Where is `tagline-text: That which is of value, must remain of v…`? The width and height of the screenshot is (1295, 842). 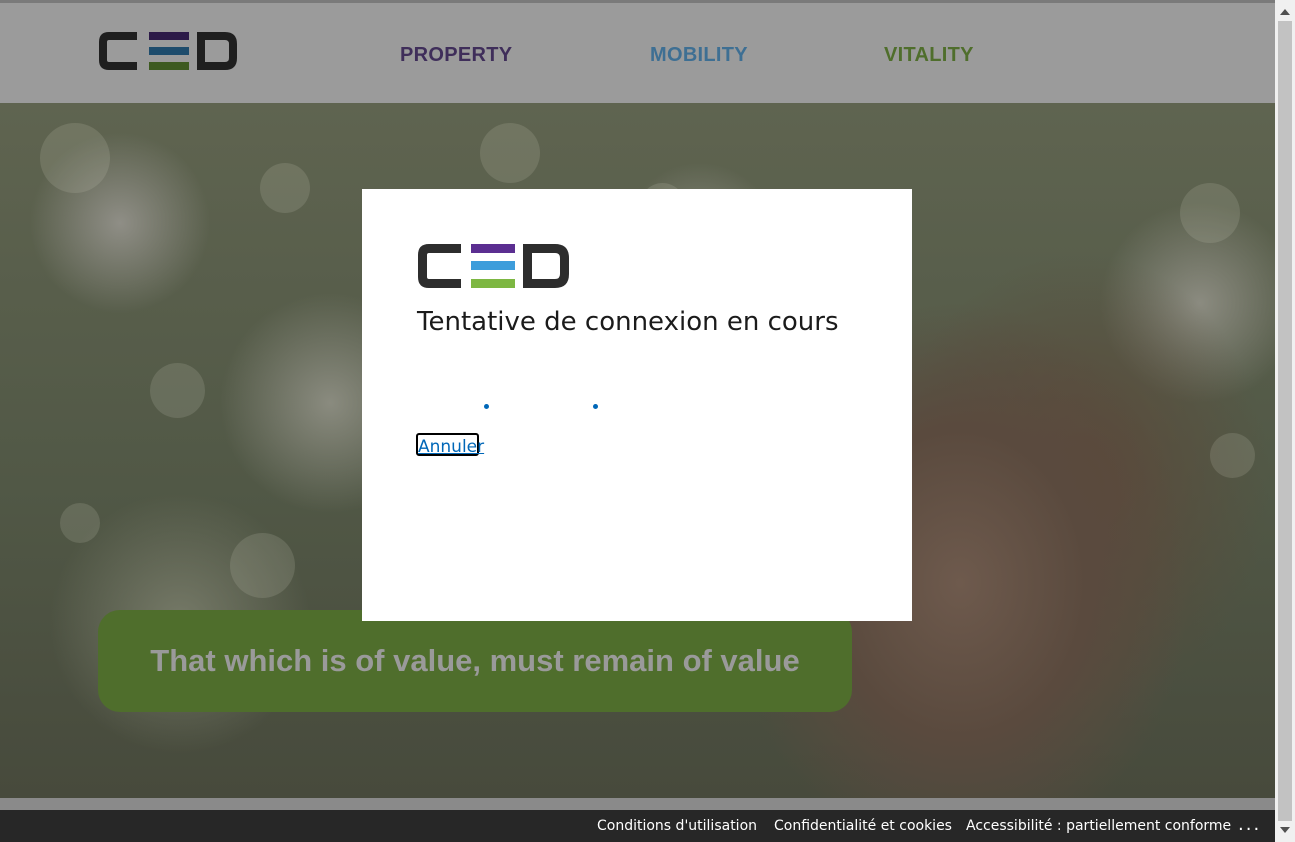
tagline-text: That which is of value, must remain of v… is located at coordinates (475, 660).